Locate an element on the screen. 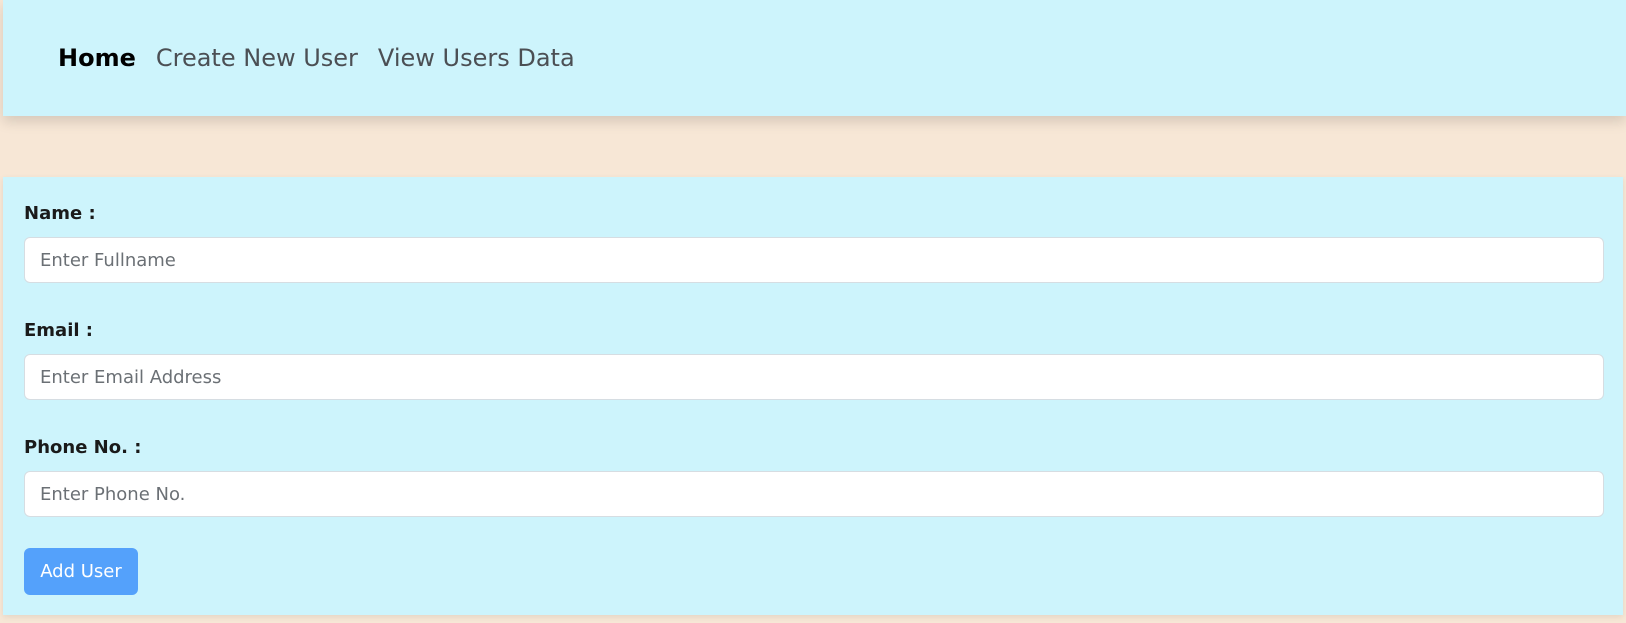  name-input is located at coordinates (814, 260).